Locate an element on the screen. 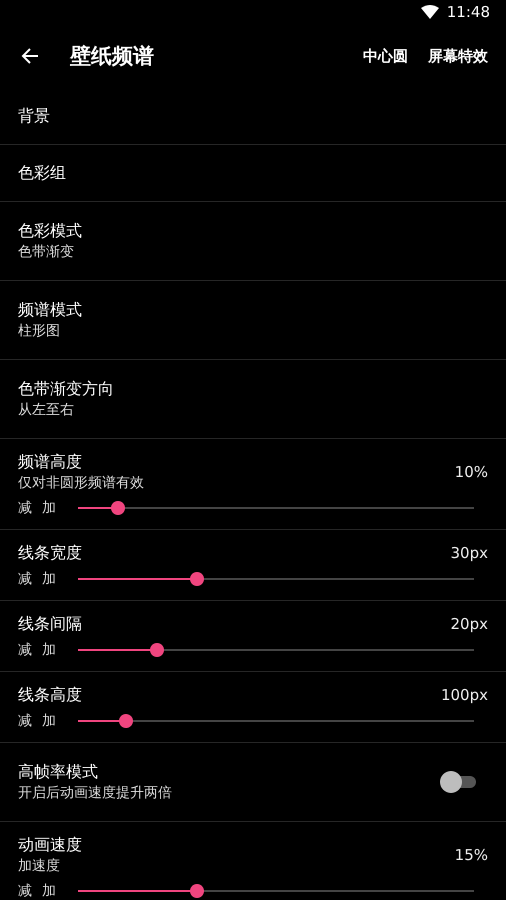  setting-subtitle: 色带渐变 is located at coordinates (46, 252).